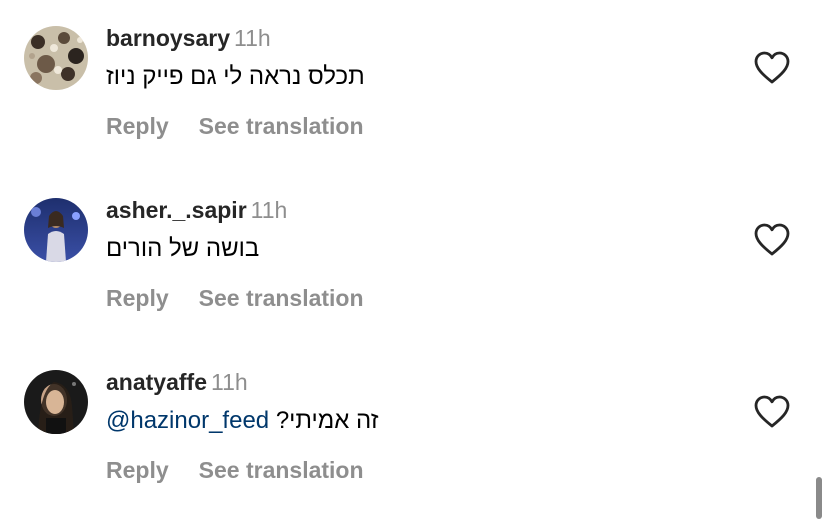 The width and height of the screenshot is (828, 519). What do you see at coordinates (819, 498) in the screenshot?
I see `scrollbar` at bounding box center [819, 498].